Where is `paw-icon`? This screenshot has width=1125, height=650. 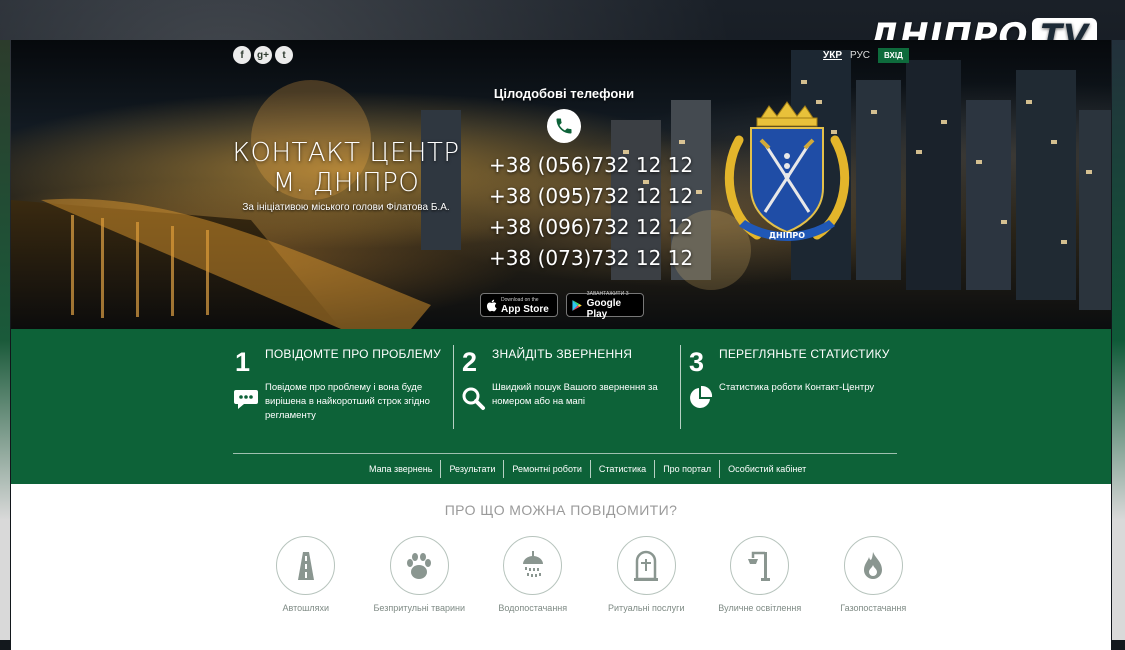 paw-icon is located at coordinates (419, 565).